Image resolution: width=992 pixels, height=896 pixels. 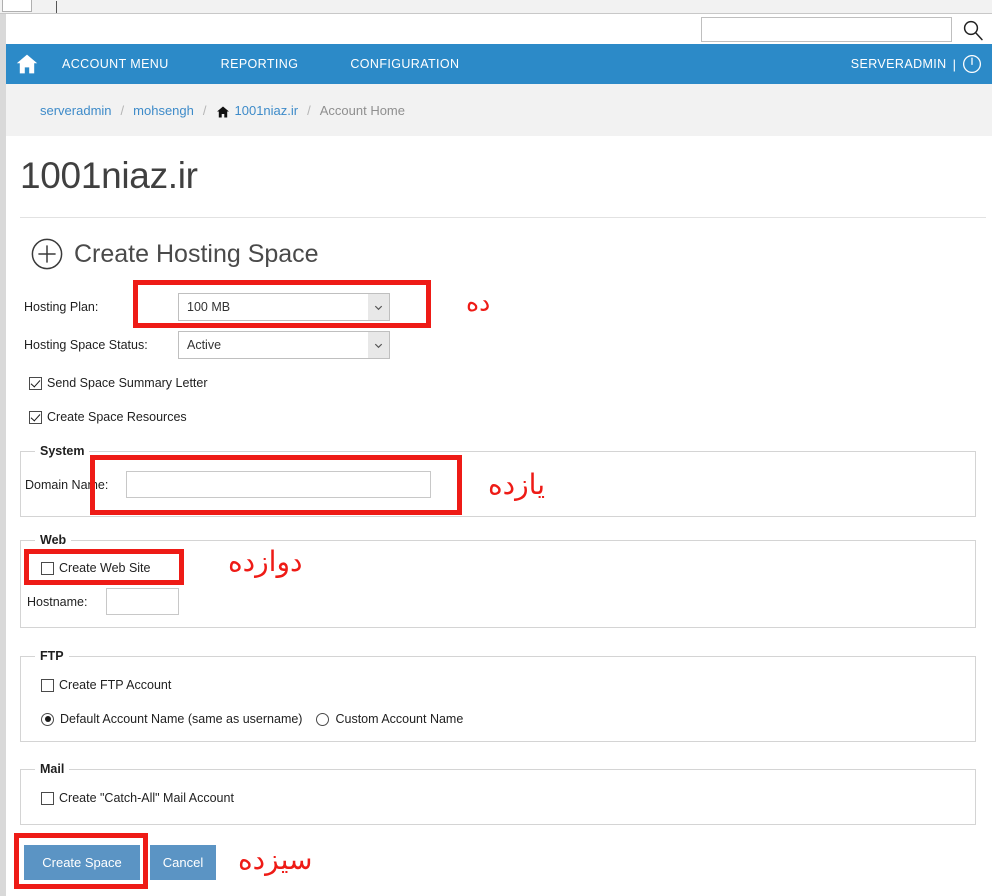 What do you see at coordinates (117, 417) in the screenshot?
I see `create-space-resources-label: Create Space Resources` at bounding box center [117, 417].